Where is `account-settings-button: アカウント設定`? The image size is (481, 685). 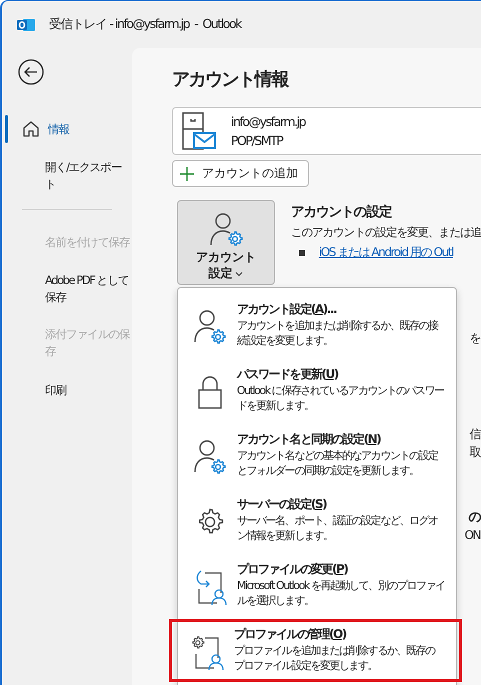 account-settings-button: アカウント設定 is located at coordinates (225, 242).